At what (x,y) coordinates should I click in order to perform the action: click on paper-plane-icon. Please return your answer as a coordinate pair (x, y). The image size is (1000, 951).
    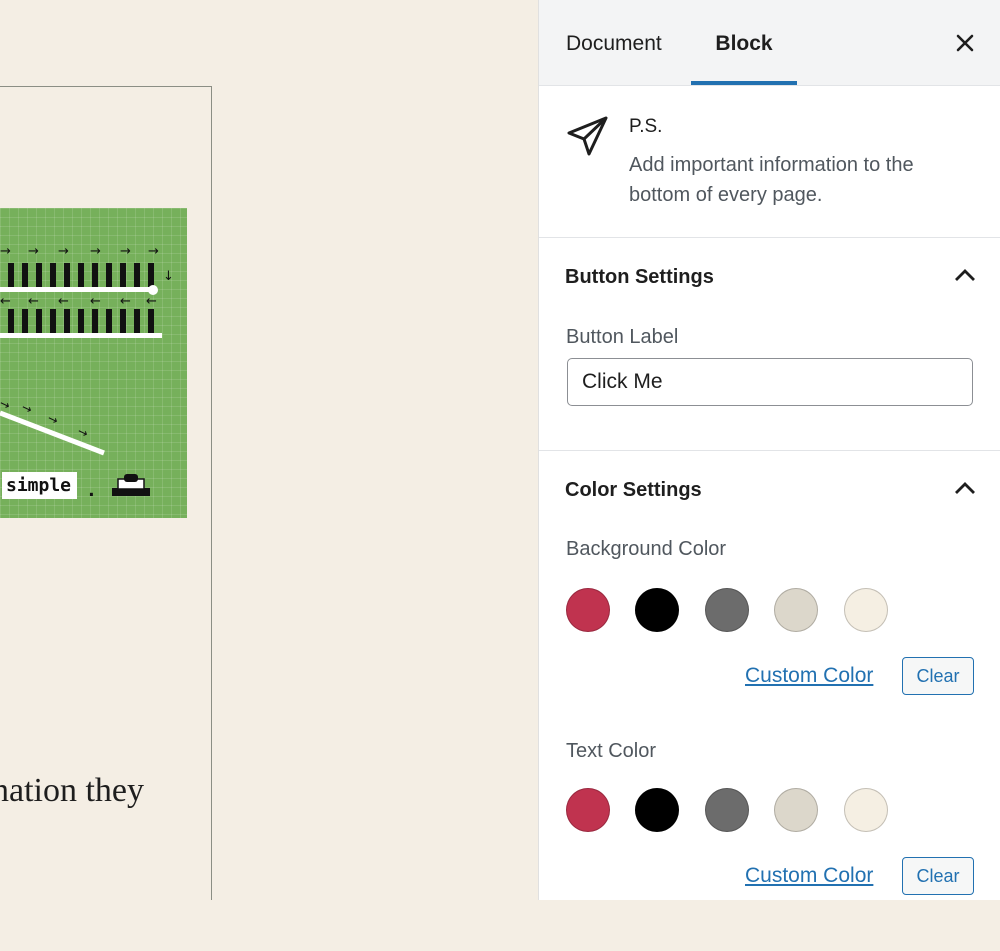
    Looking at the image, I should click on (588, 138).